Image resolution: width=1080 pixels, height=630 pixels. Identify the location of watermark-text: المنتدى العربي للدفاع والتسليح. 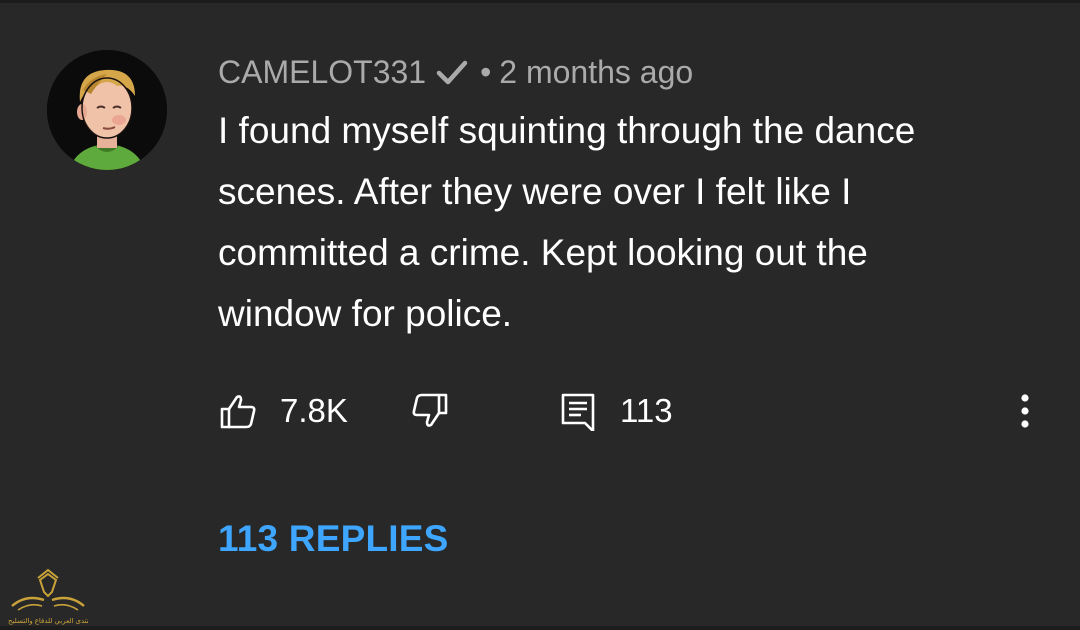
(48, 621).